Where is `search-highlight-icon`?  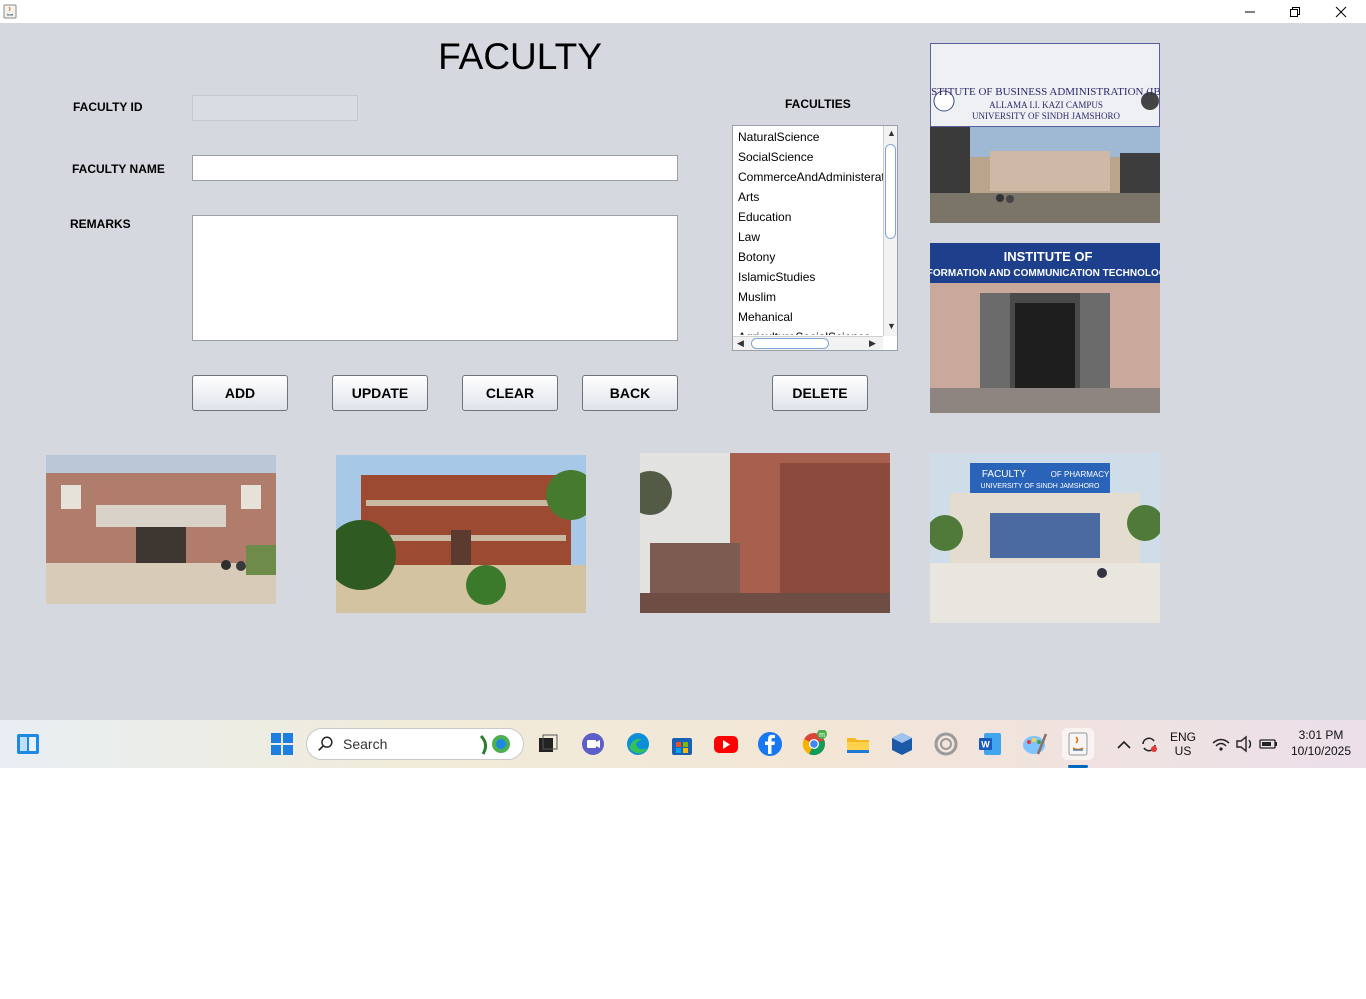 search-highlight-icon is located at coordinates (494, 744).